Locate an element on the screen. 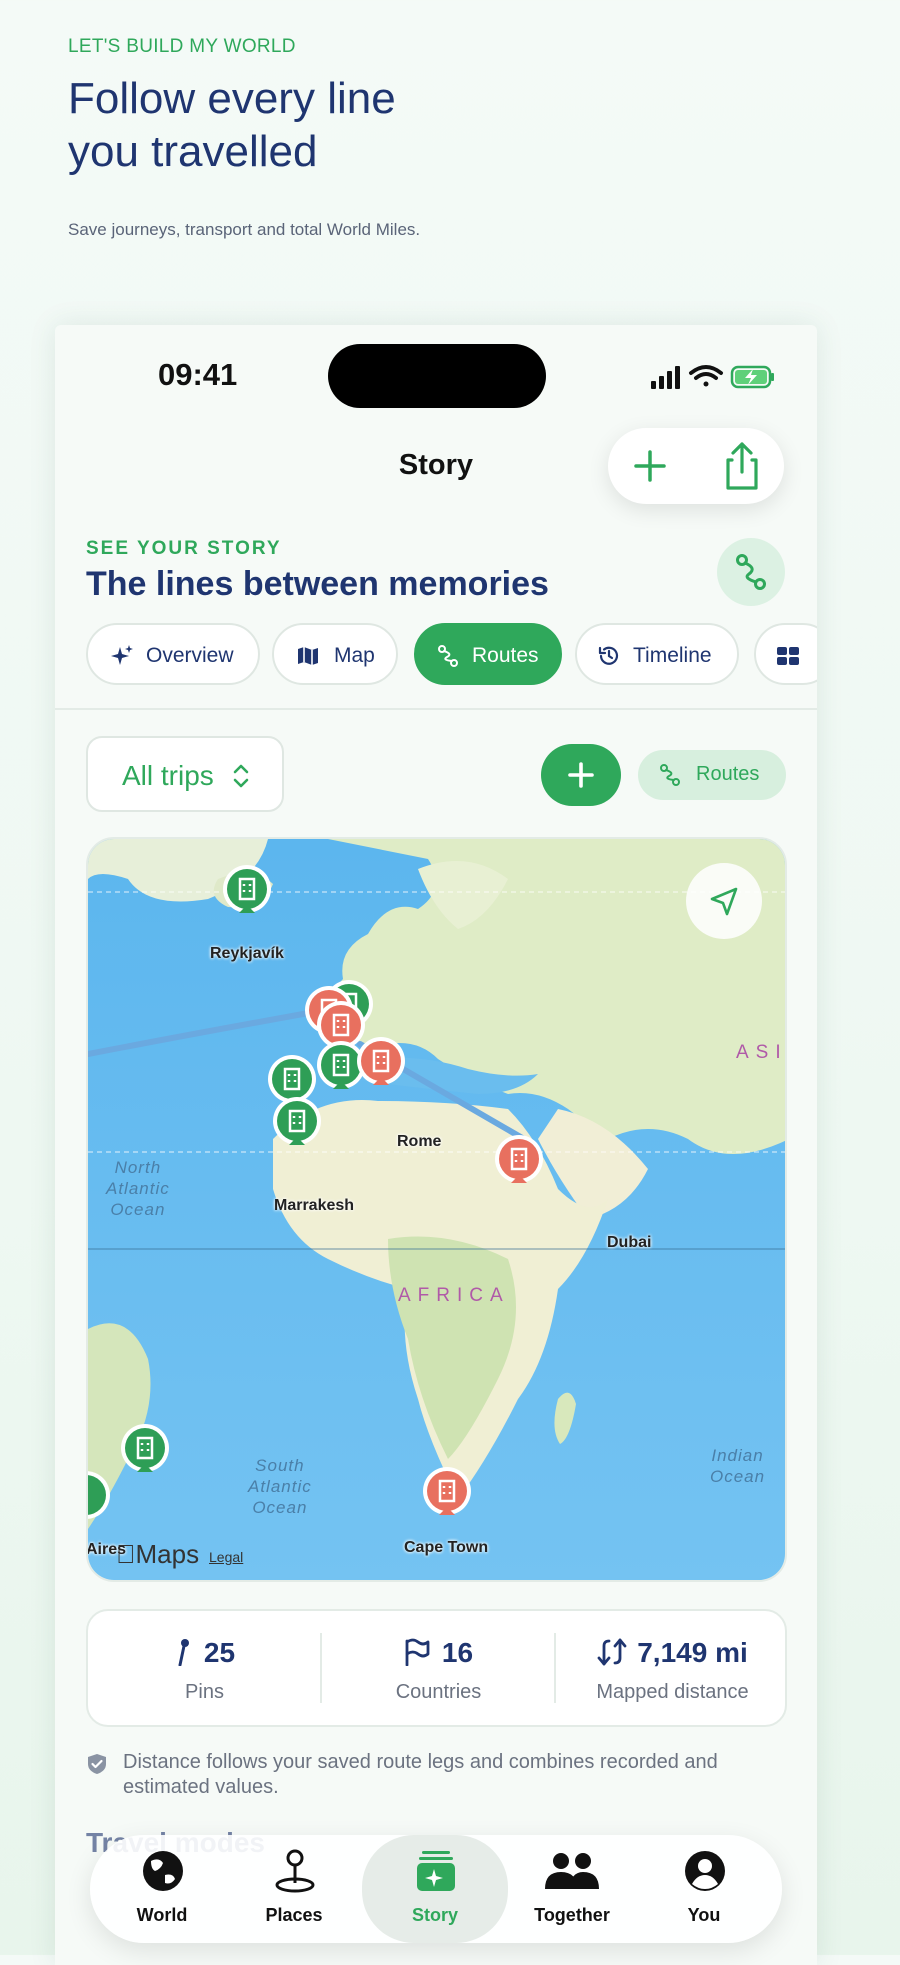  tabbar-item-together-label: Together is located at coordinates (572, 1915).